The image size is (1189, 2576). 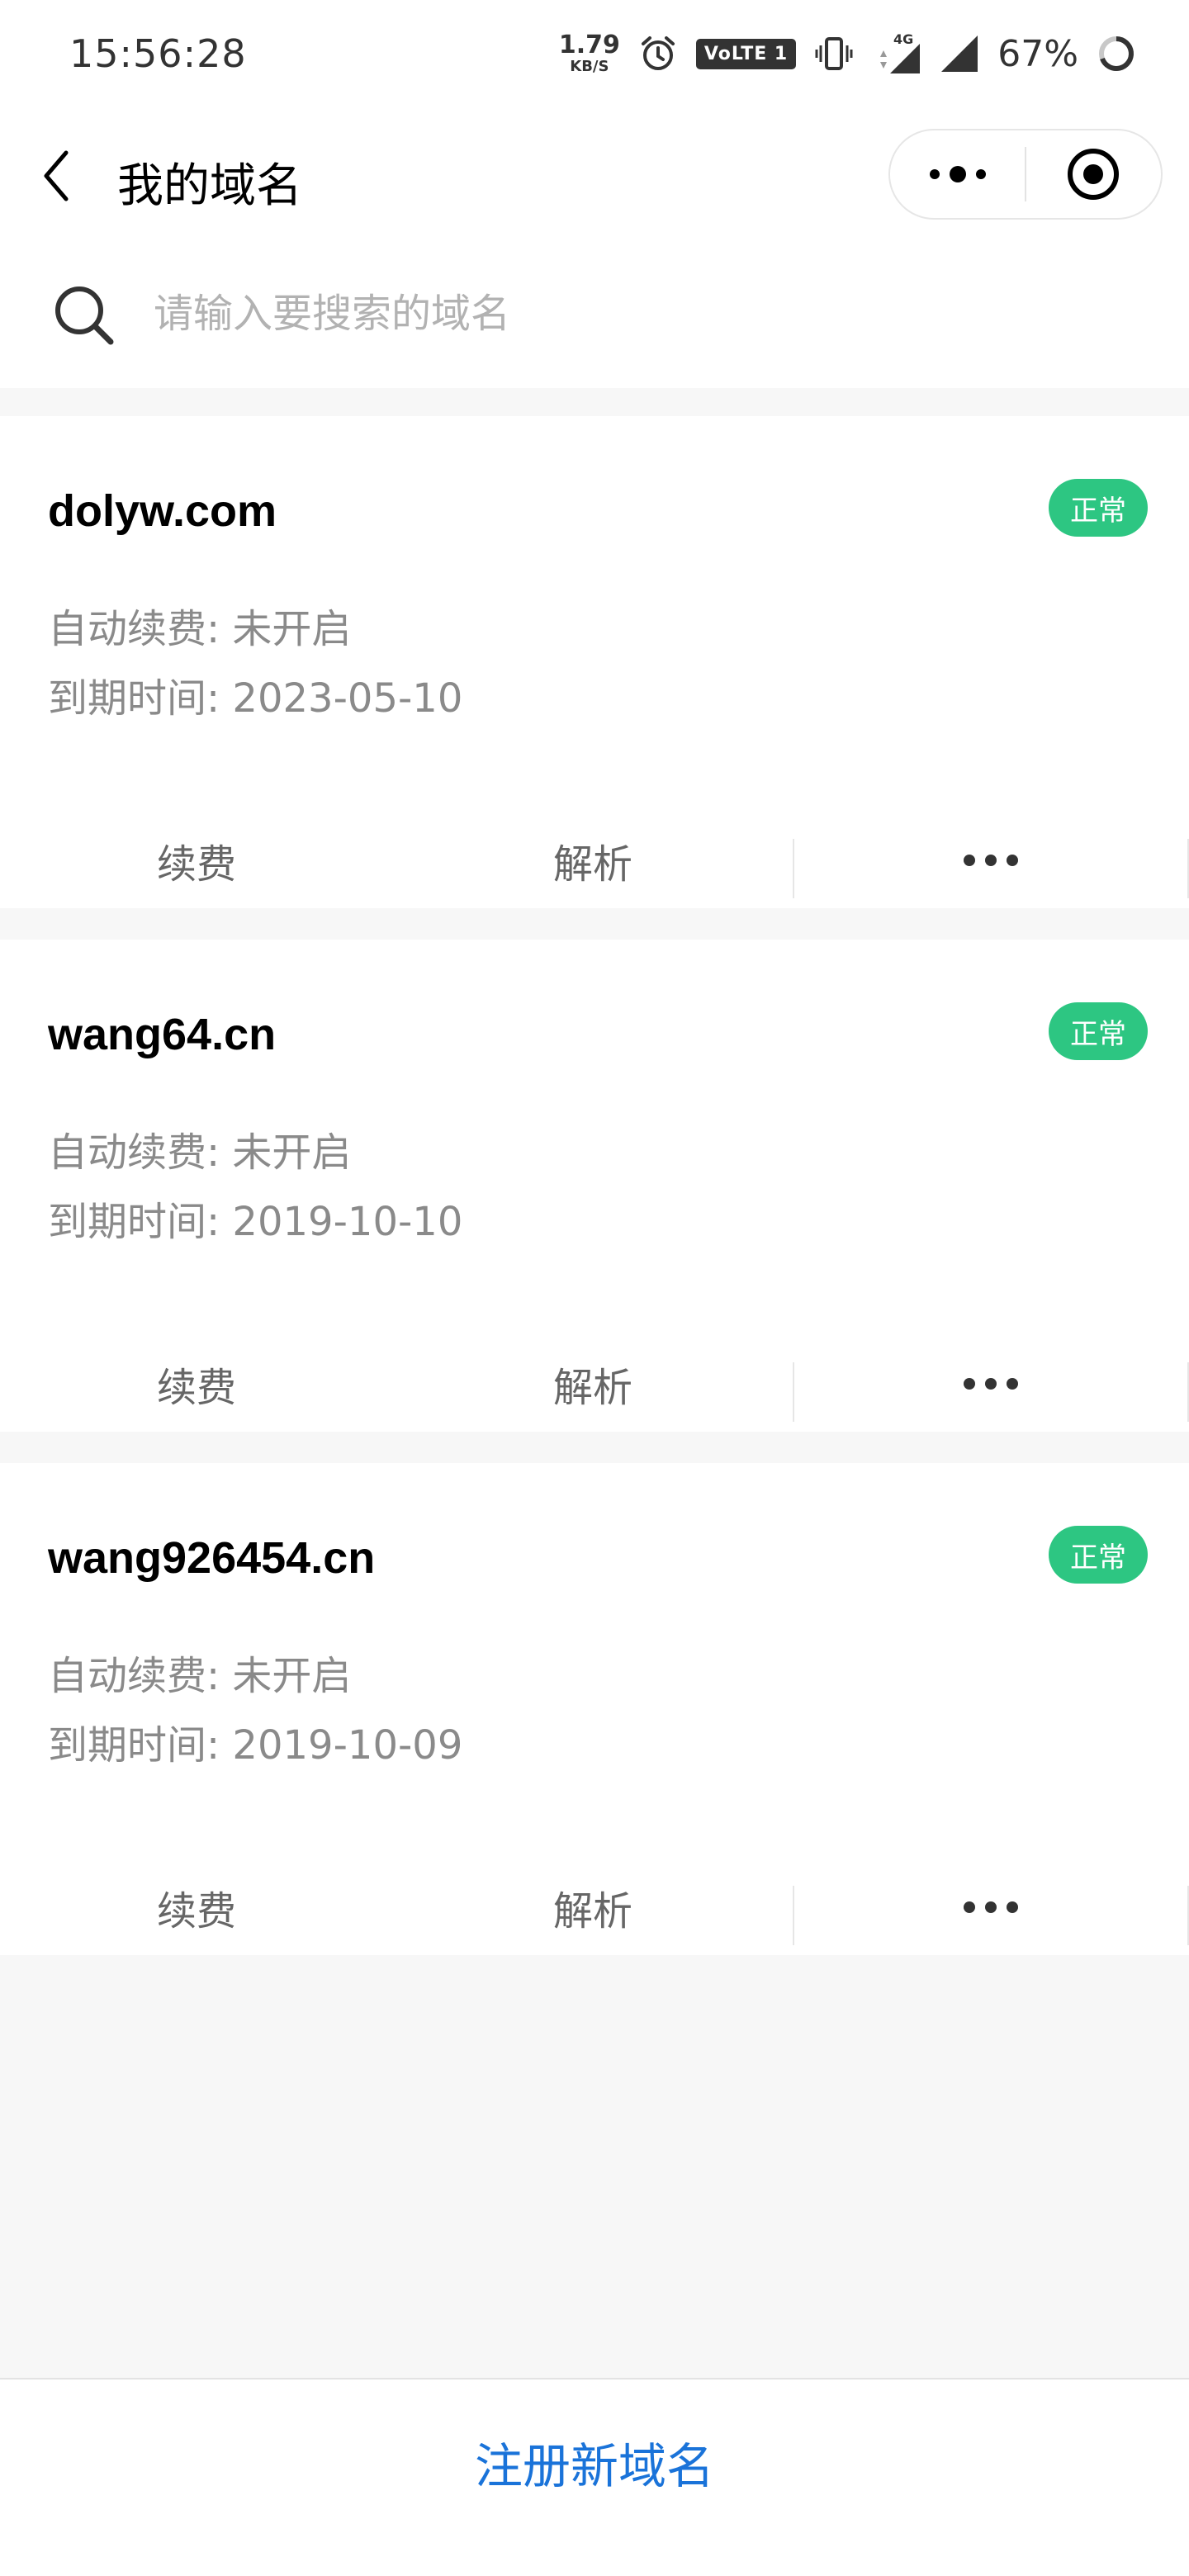 What do you see at coordinates (959, 54) in the screenshot?
I see `signal-icon` at bounding box center [959, 54].